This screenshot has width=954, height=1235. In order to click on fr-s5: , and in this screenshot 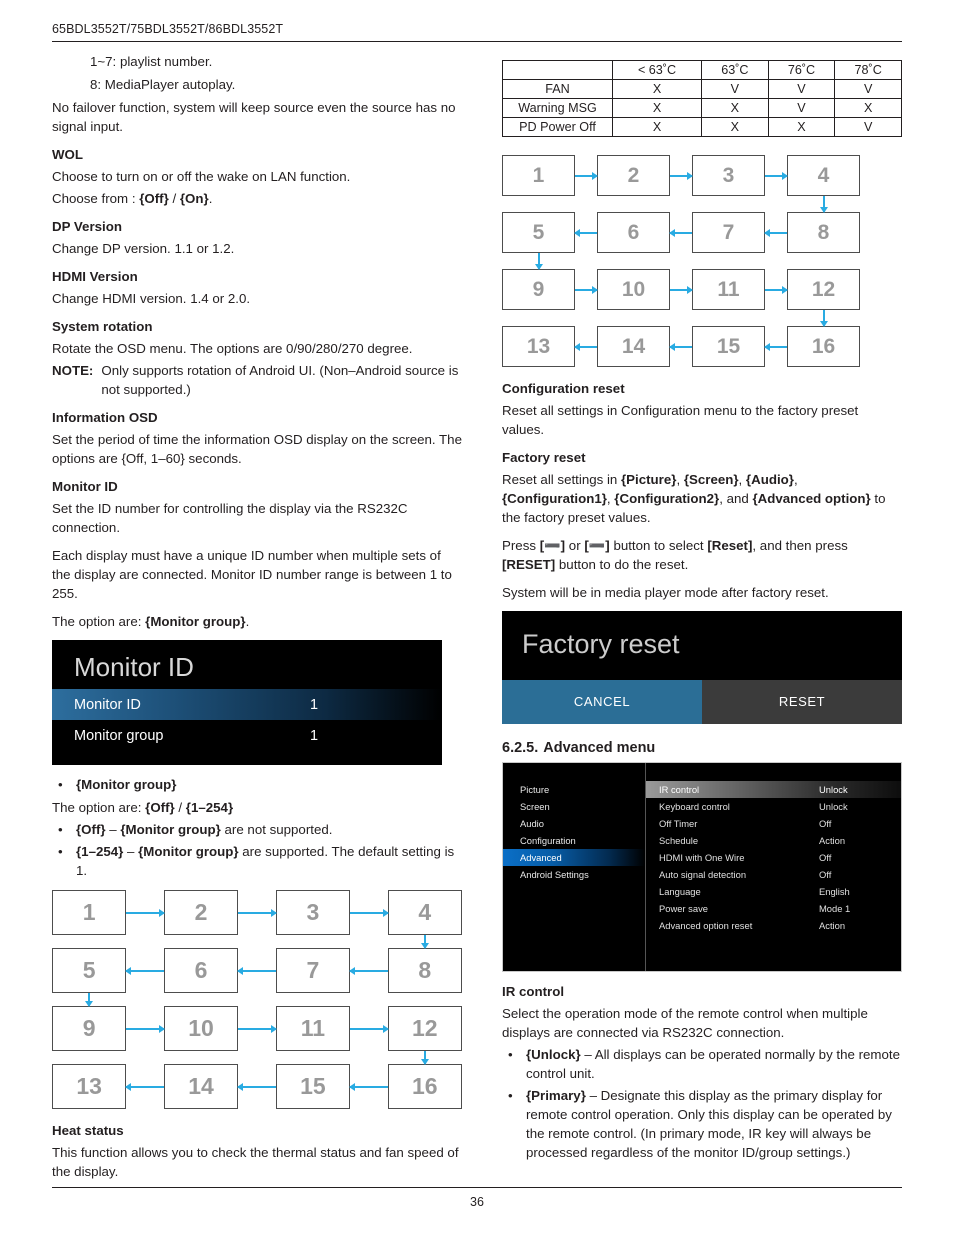, I will do `click(736, 498)`.